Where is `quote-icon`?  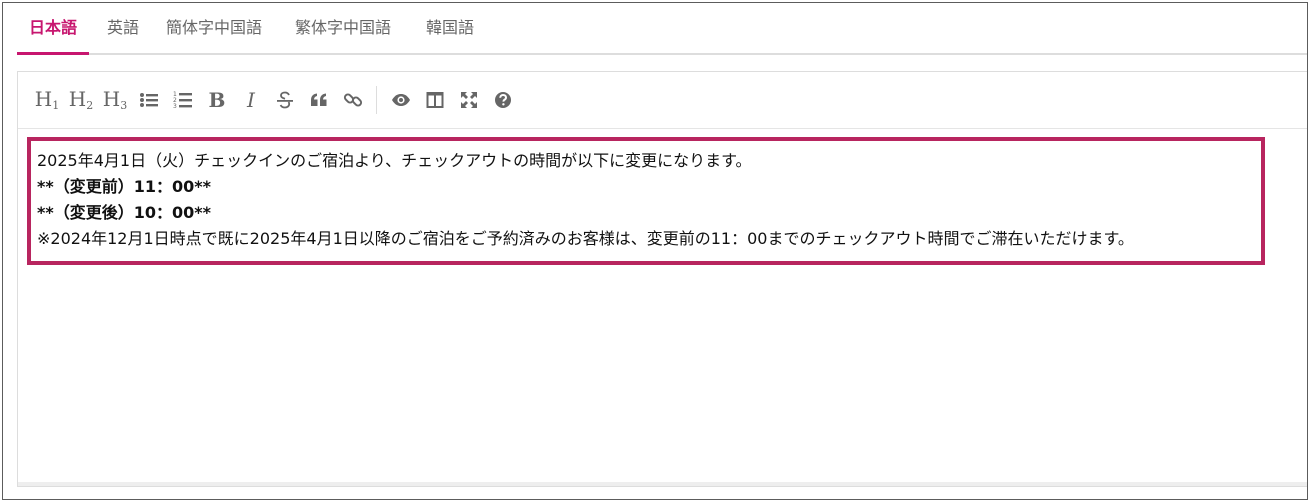
quote-icon is located at coordinates (319, 100).